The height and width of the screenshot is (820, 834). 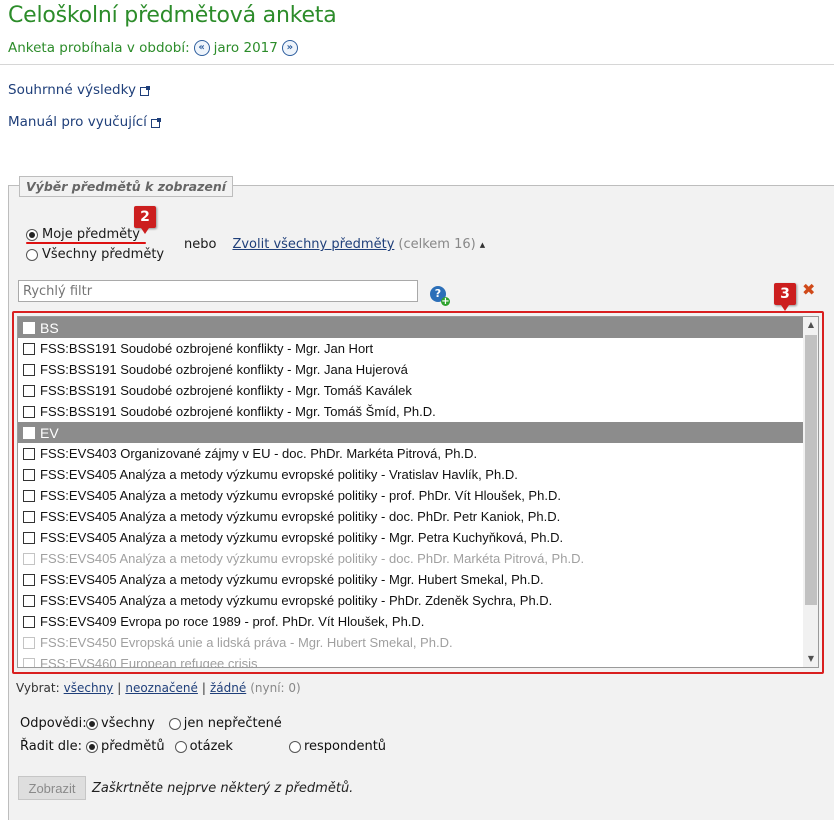 What do you see at coordinates (200, 244) in the screenshot?
I see `or-text: nebo` at bounding box center [200, 244].